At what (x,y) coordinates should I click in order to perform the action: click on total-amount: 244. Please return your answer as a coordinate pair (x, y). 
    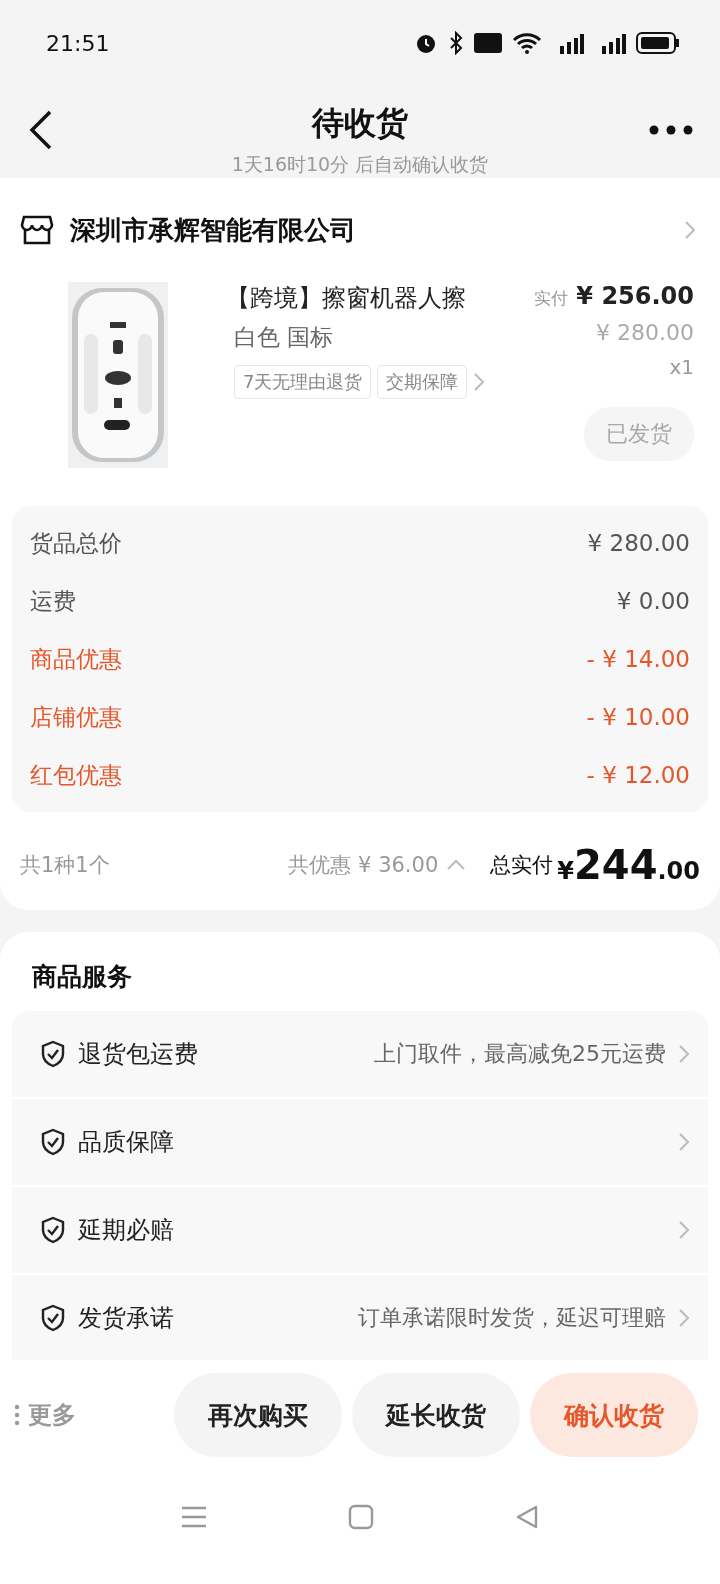
    Looking at the image, I should click on (616, 865).